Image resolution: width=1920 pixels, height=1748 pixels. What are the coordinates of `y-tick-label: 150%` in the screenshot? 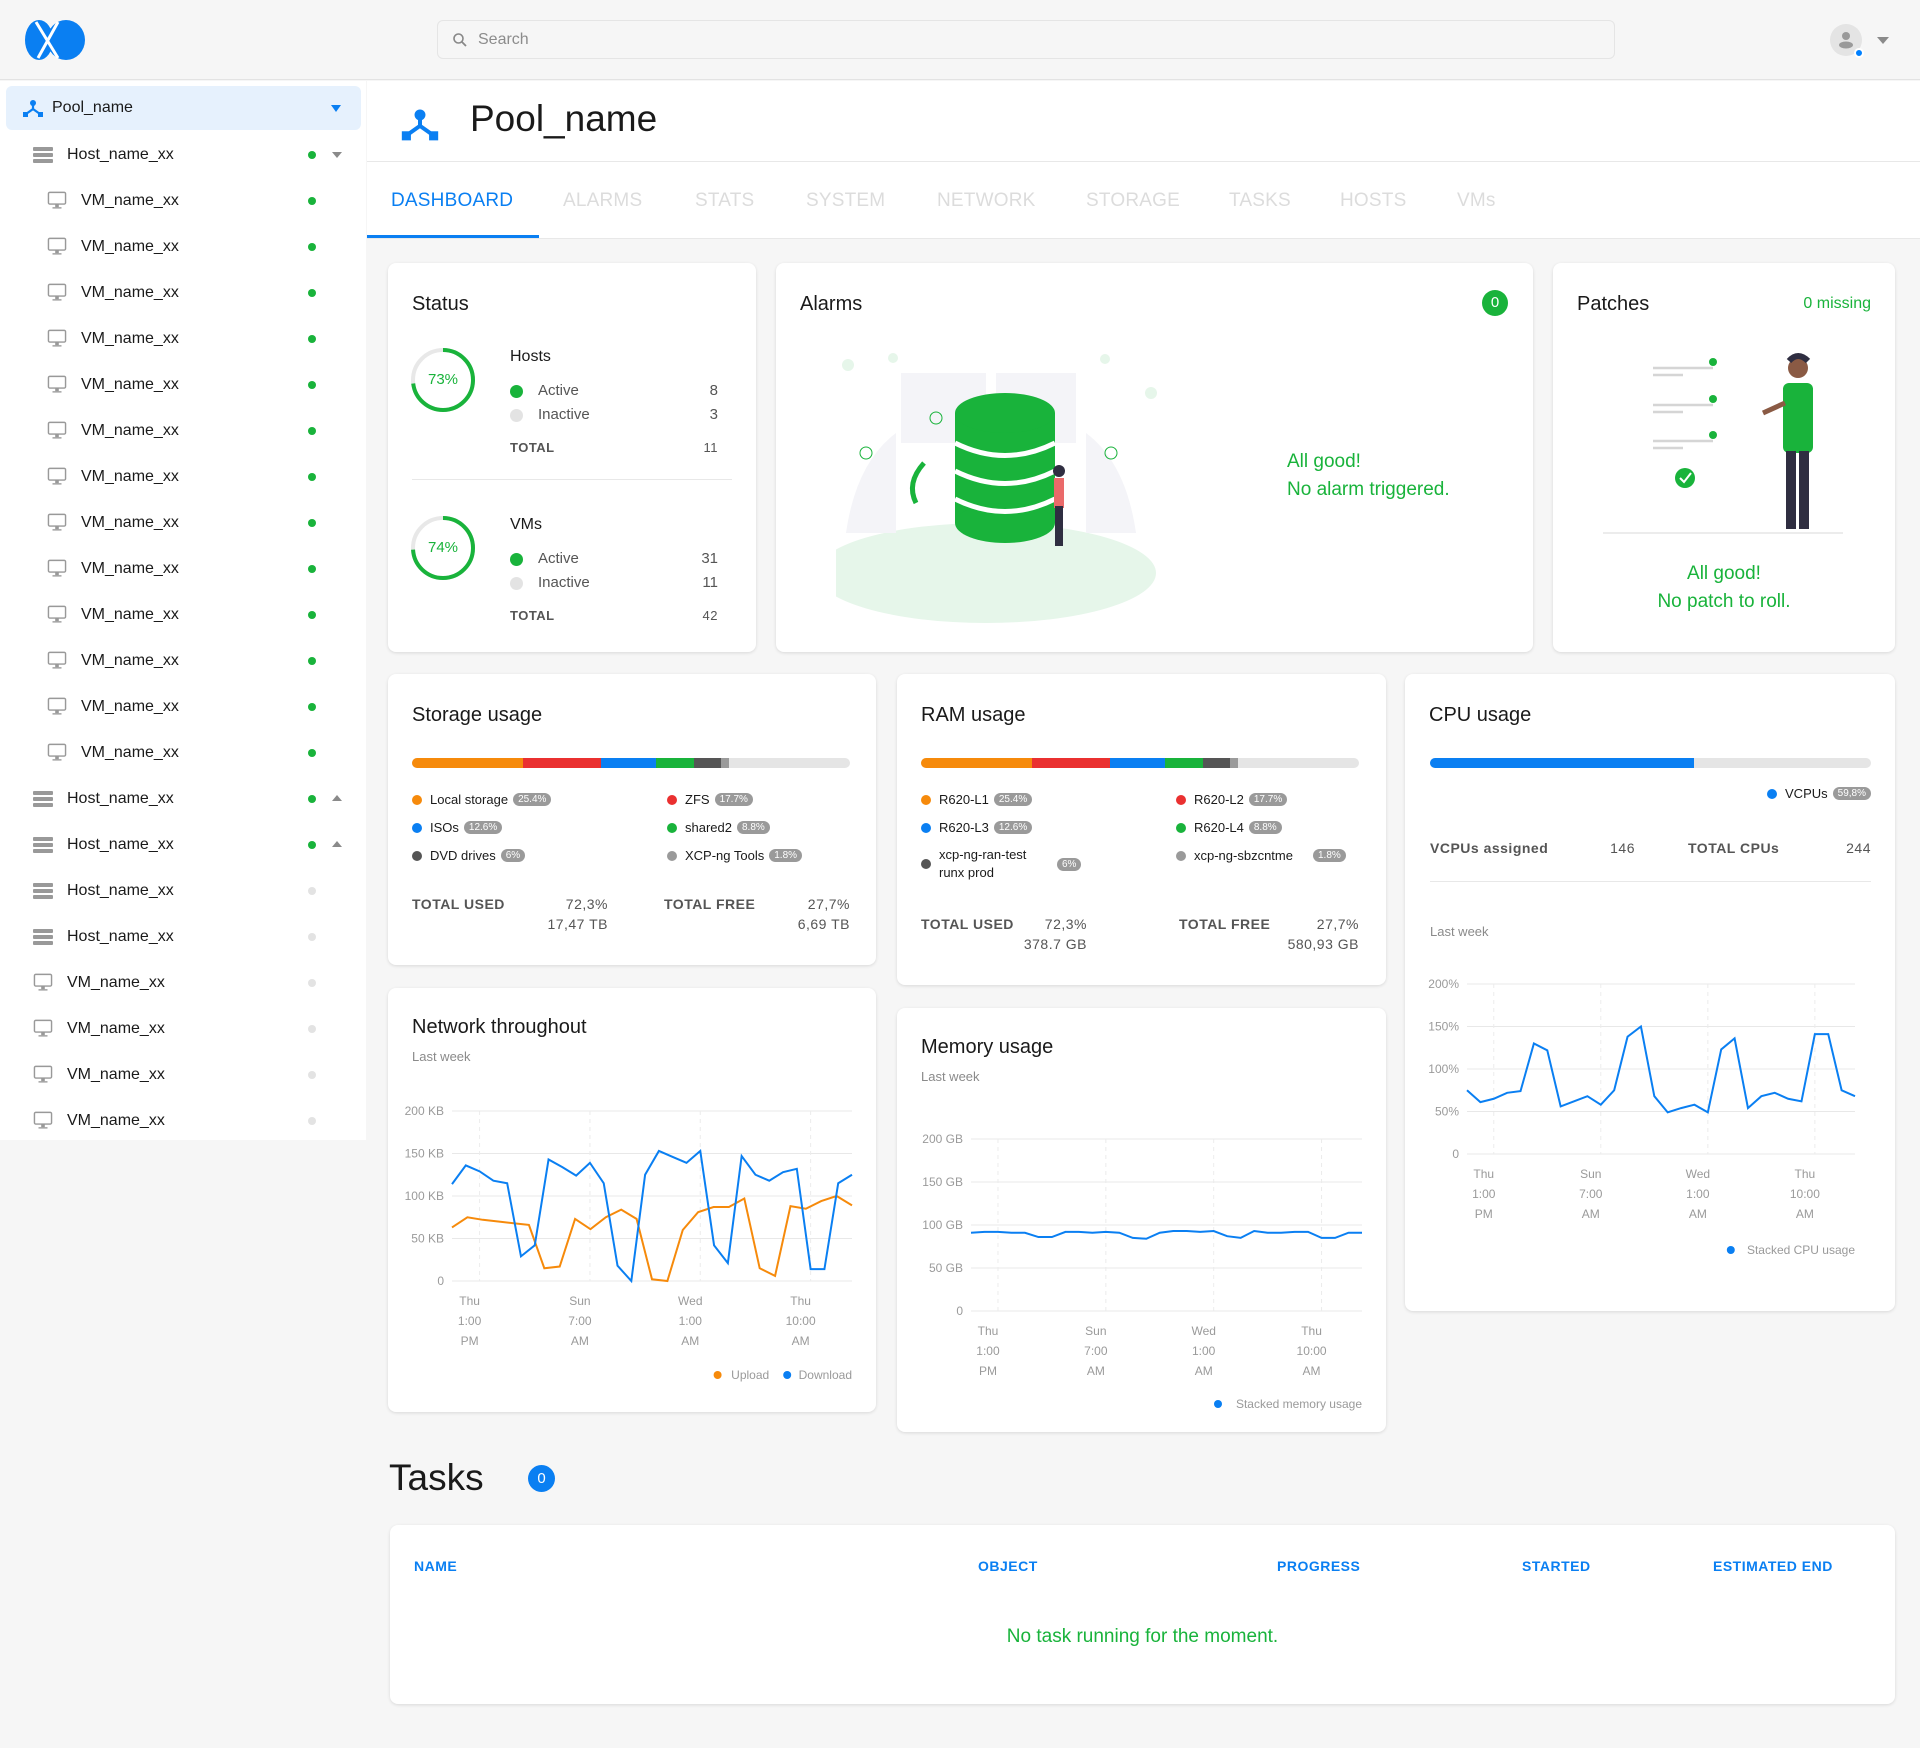 It's located at (1443, 1027).